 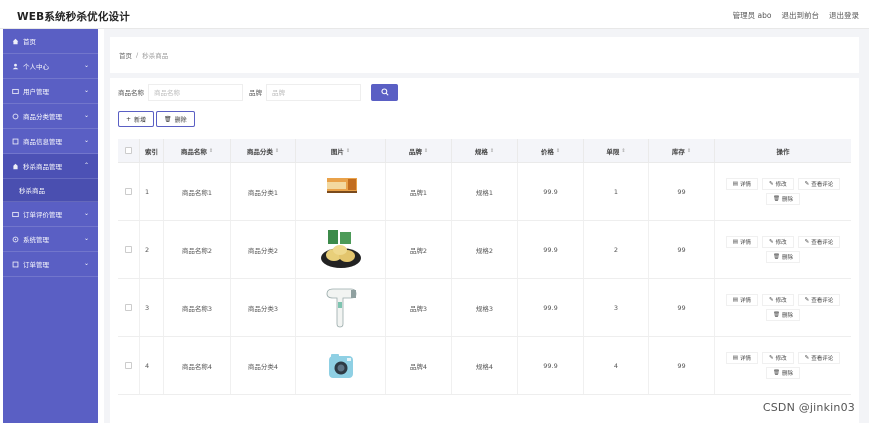 I want to click on col-stock: 库存 ⇕, so click(x=682, y=150).